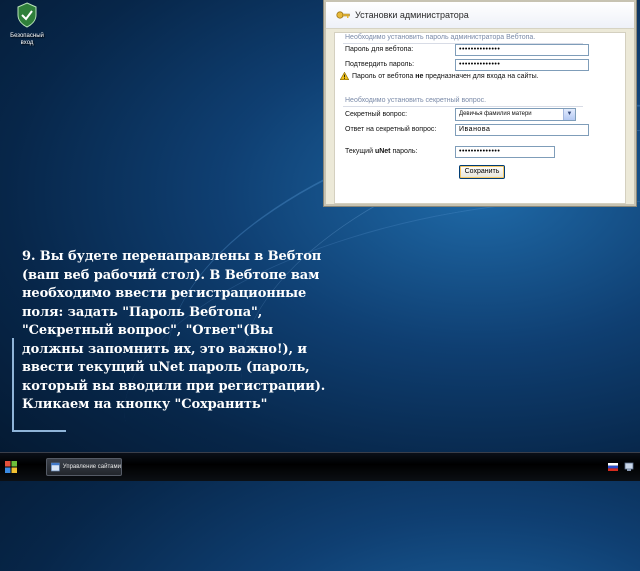 The width and height of the screenshot is (640, 571). What do you see at coordinates (522, 50) in the screenshot?
I see `password-input: ••••••••••••••` at bounding box center [522, 50].